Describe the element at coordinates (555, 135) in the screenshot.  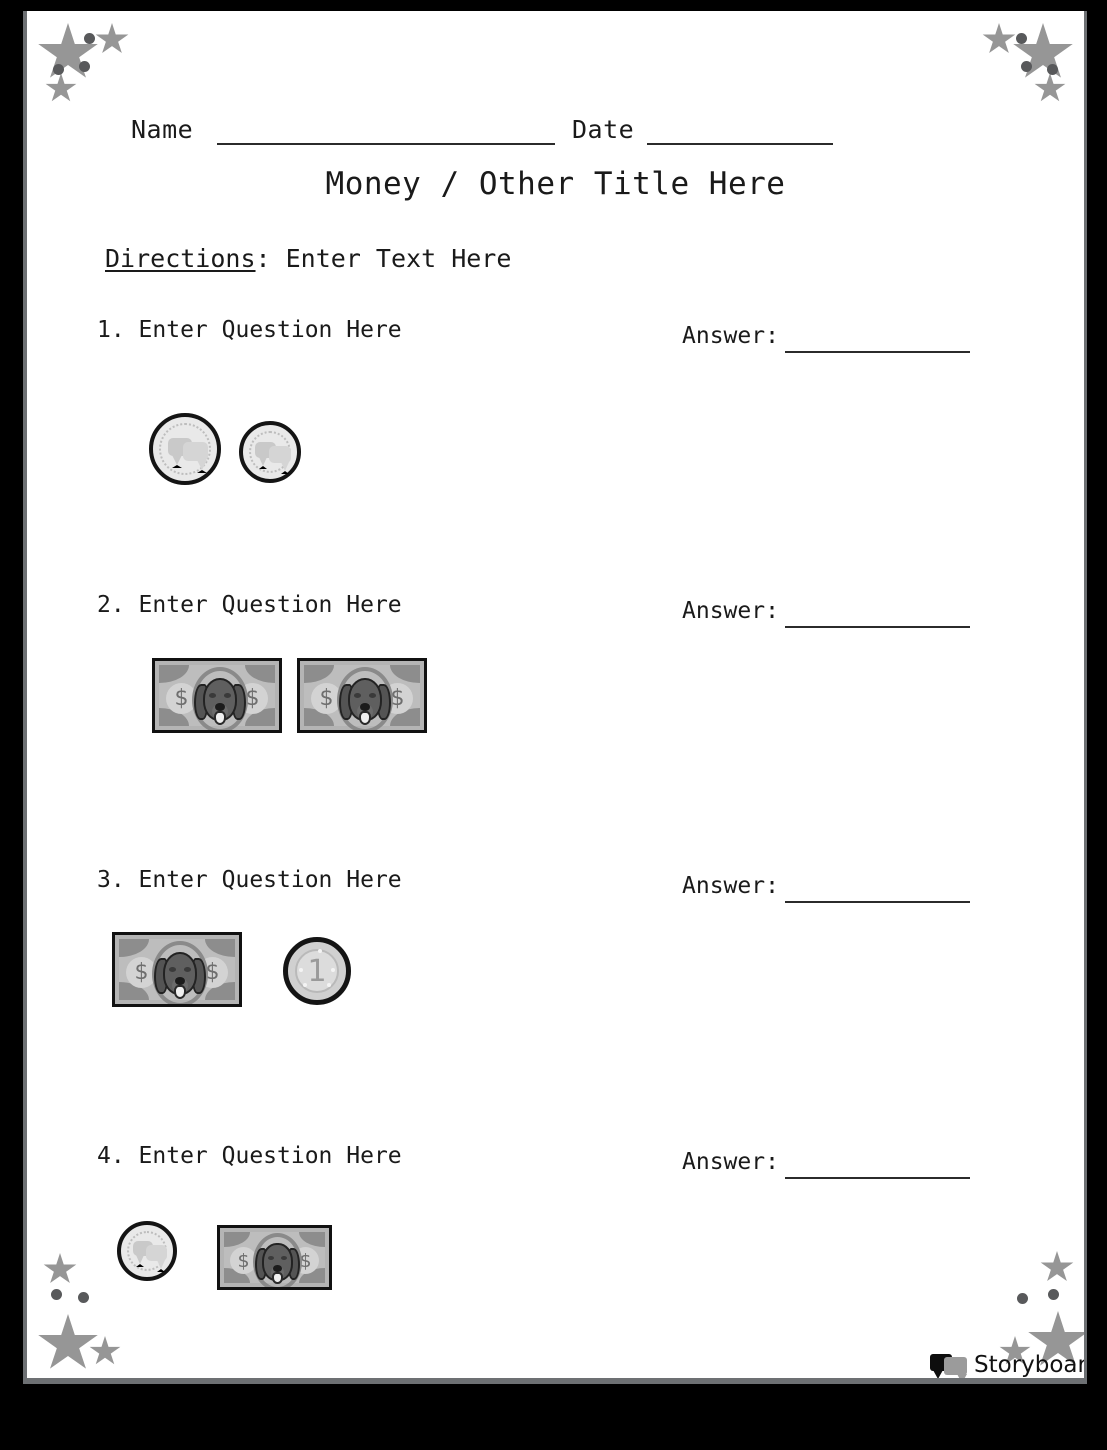
I see `name-date-row: Name Date` at that location.